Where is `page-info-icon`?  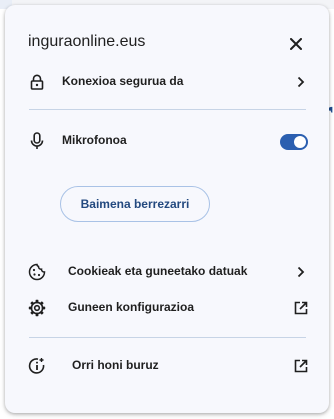
page-info-icon is located at coordinates (37, 366).